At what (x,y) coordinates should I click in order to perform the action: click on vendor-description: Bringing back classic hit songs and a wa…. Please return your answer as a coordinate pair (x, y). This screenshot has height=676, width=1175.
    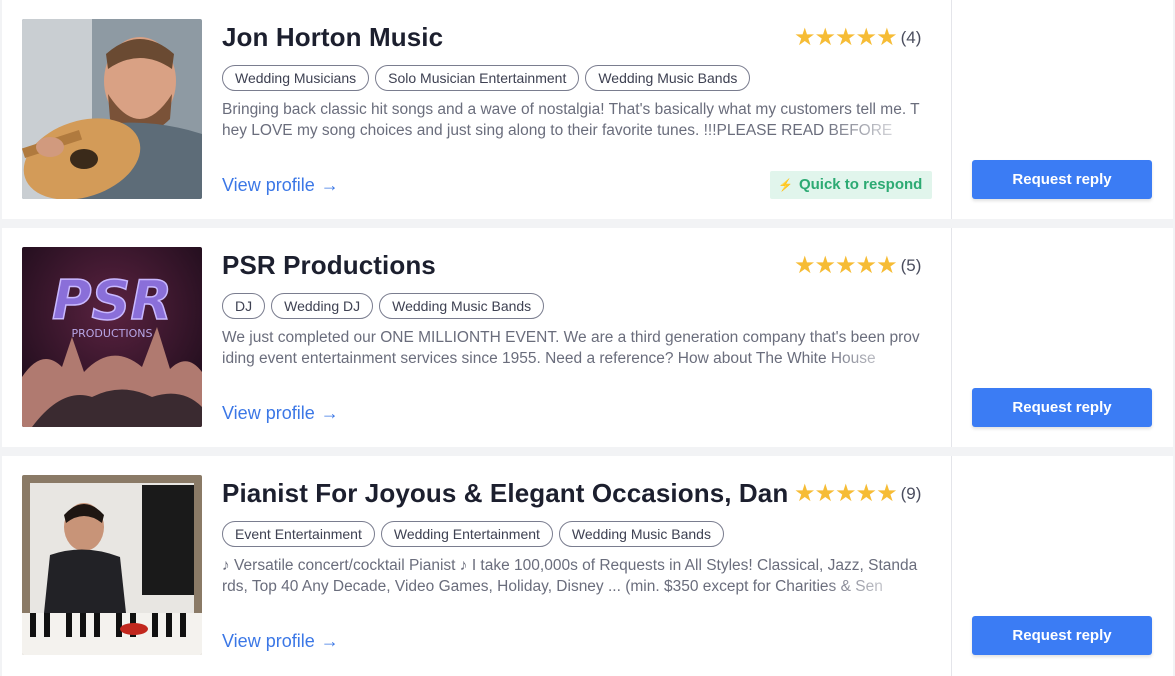
    Looking at the image, I should click on (571, 120).